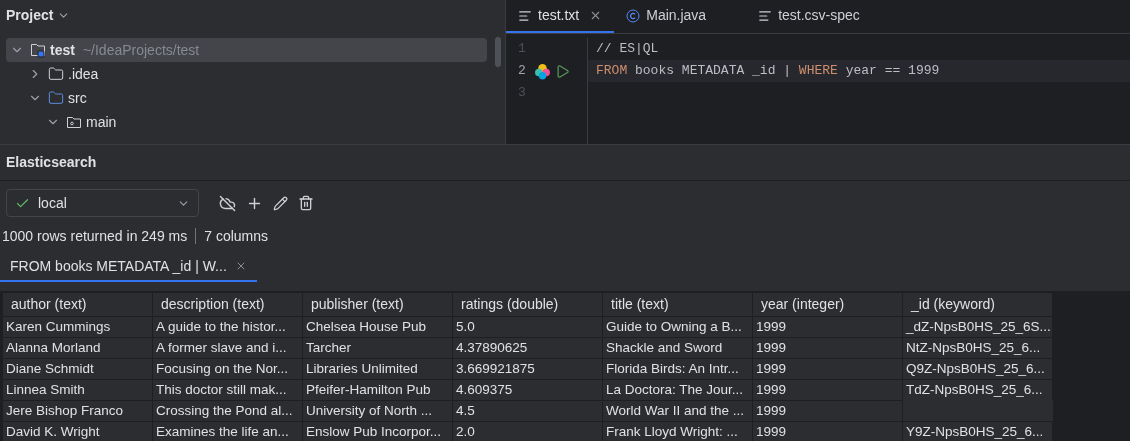  I want to click on run-icon, so click(562, 71).